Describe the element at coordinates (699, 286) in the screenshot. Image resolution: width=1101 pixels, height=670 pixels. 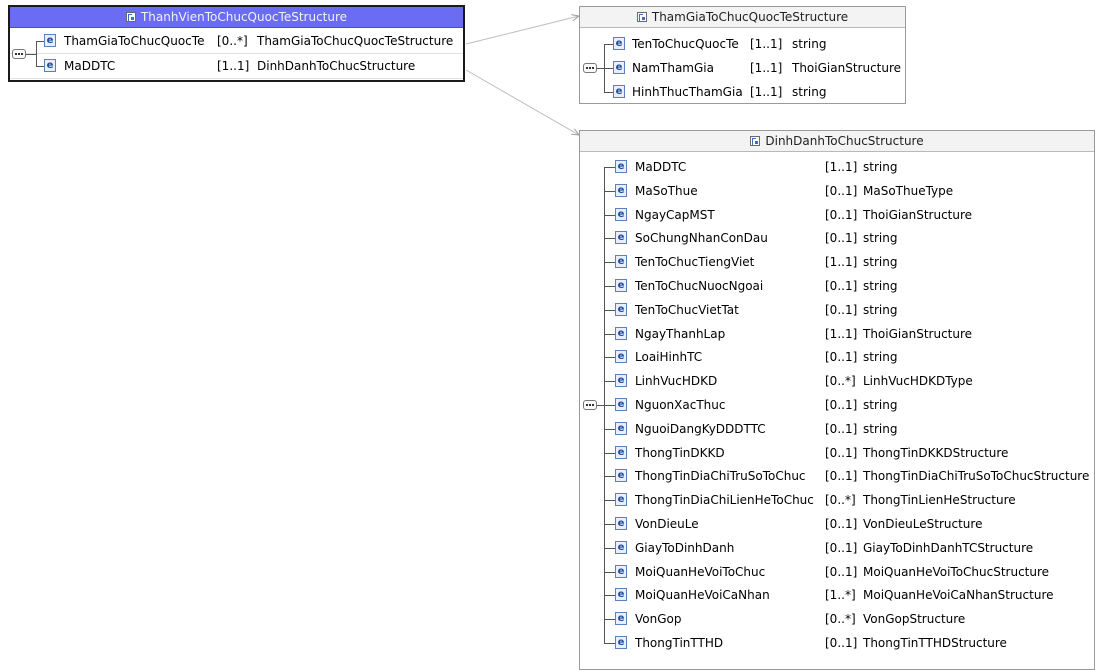
I see `element-name: TenToChucNuocNgoai` at that location.